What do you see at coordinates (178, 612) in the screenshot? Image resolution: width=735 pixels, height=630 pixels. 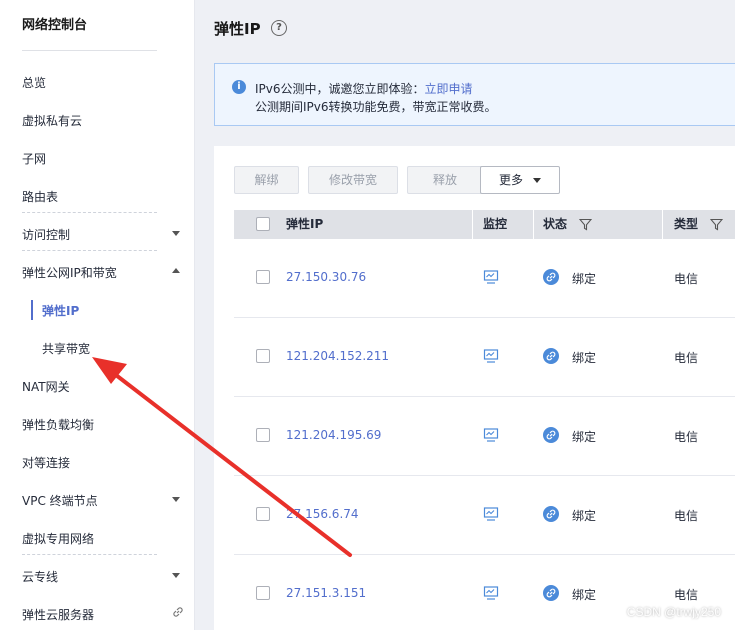 I see `link-icon` at bounding box center [178, 612].